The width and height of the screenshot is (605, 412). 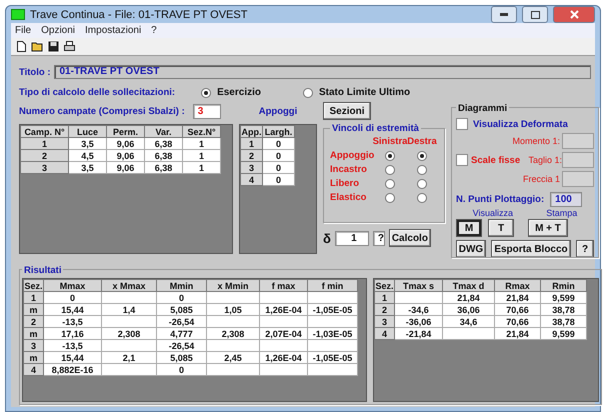 I want to click on table-cell: 4,777, so click(x=181, y=334).